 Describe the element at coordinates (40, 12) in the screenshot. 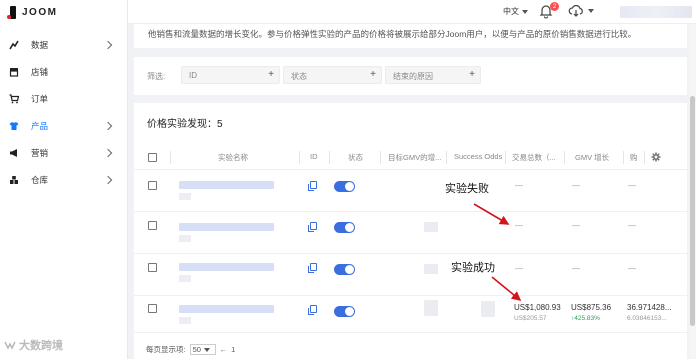

I see `logo-text: JOOM` at that location.